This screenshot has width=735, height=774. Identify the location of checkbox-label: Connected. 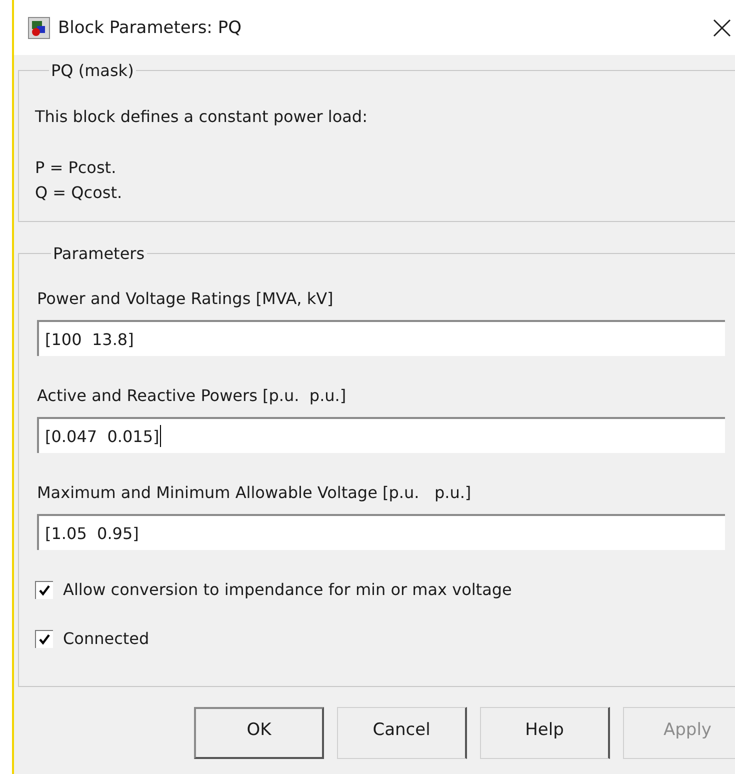
(106, 638).